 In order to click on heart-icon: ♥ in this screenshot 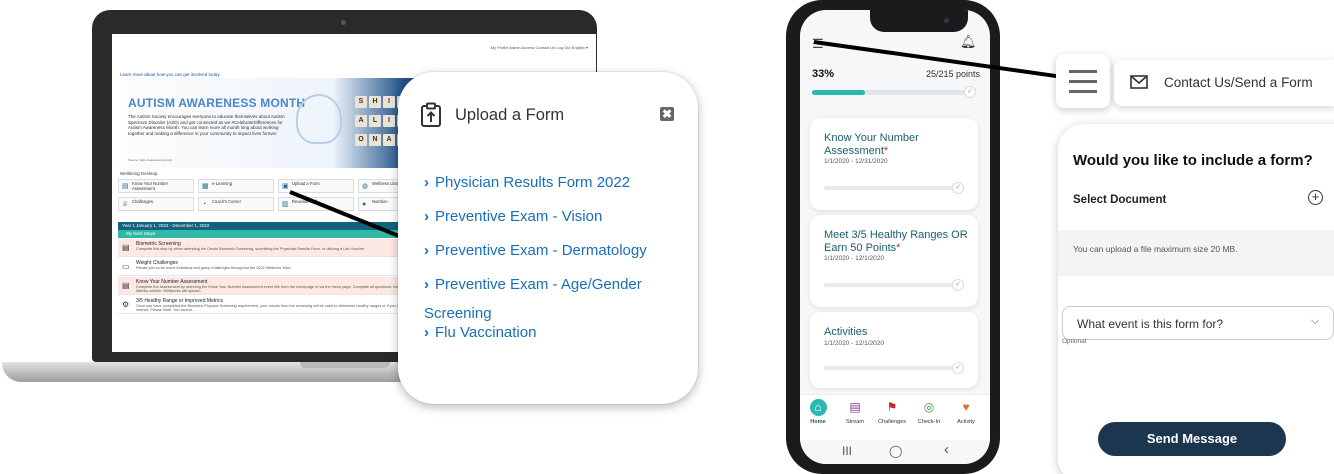, I will do `click(966, 407)`.